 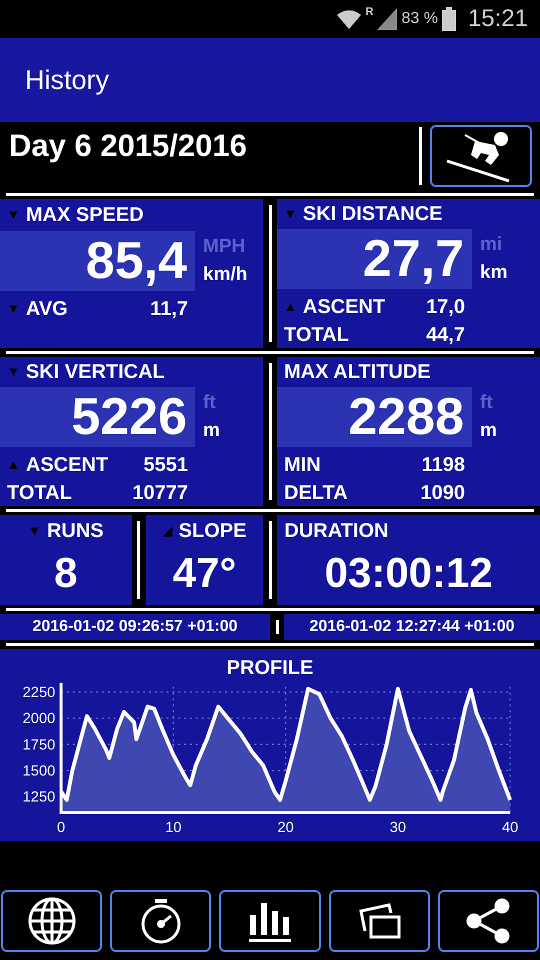 I want to click on x-tick-label: 0, so click(x=61, y=828).